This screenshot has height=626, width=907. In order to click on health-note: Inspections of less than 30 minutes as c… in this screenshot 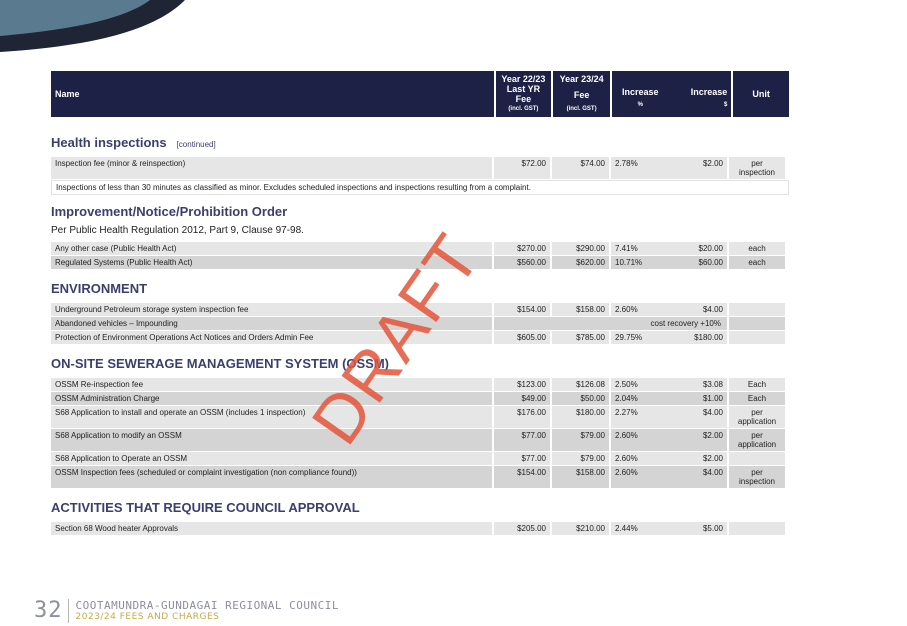, I will do `click(420, 187)`.